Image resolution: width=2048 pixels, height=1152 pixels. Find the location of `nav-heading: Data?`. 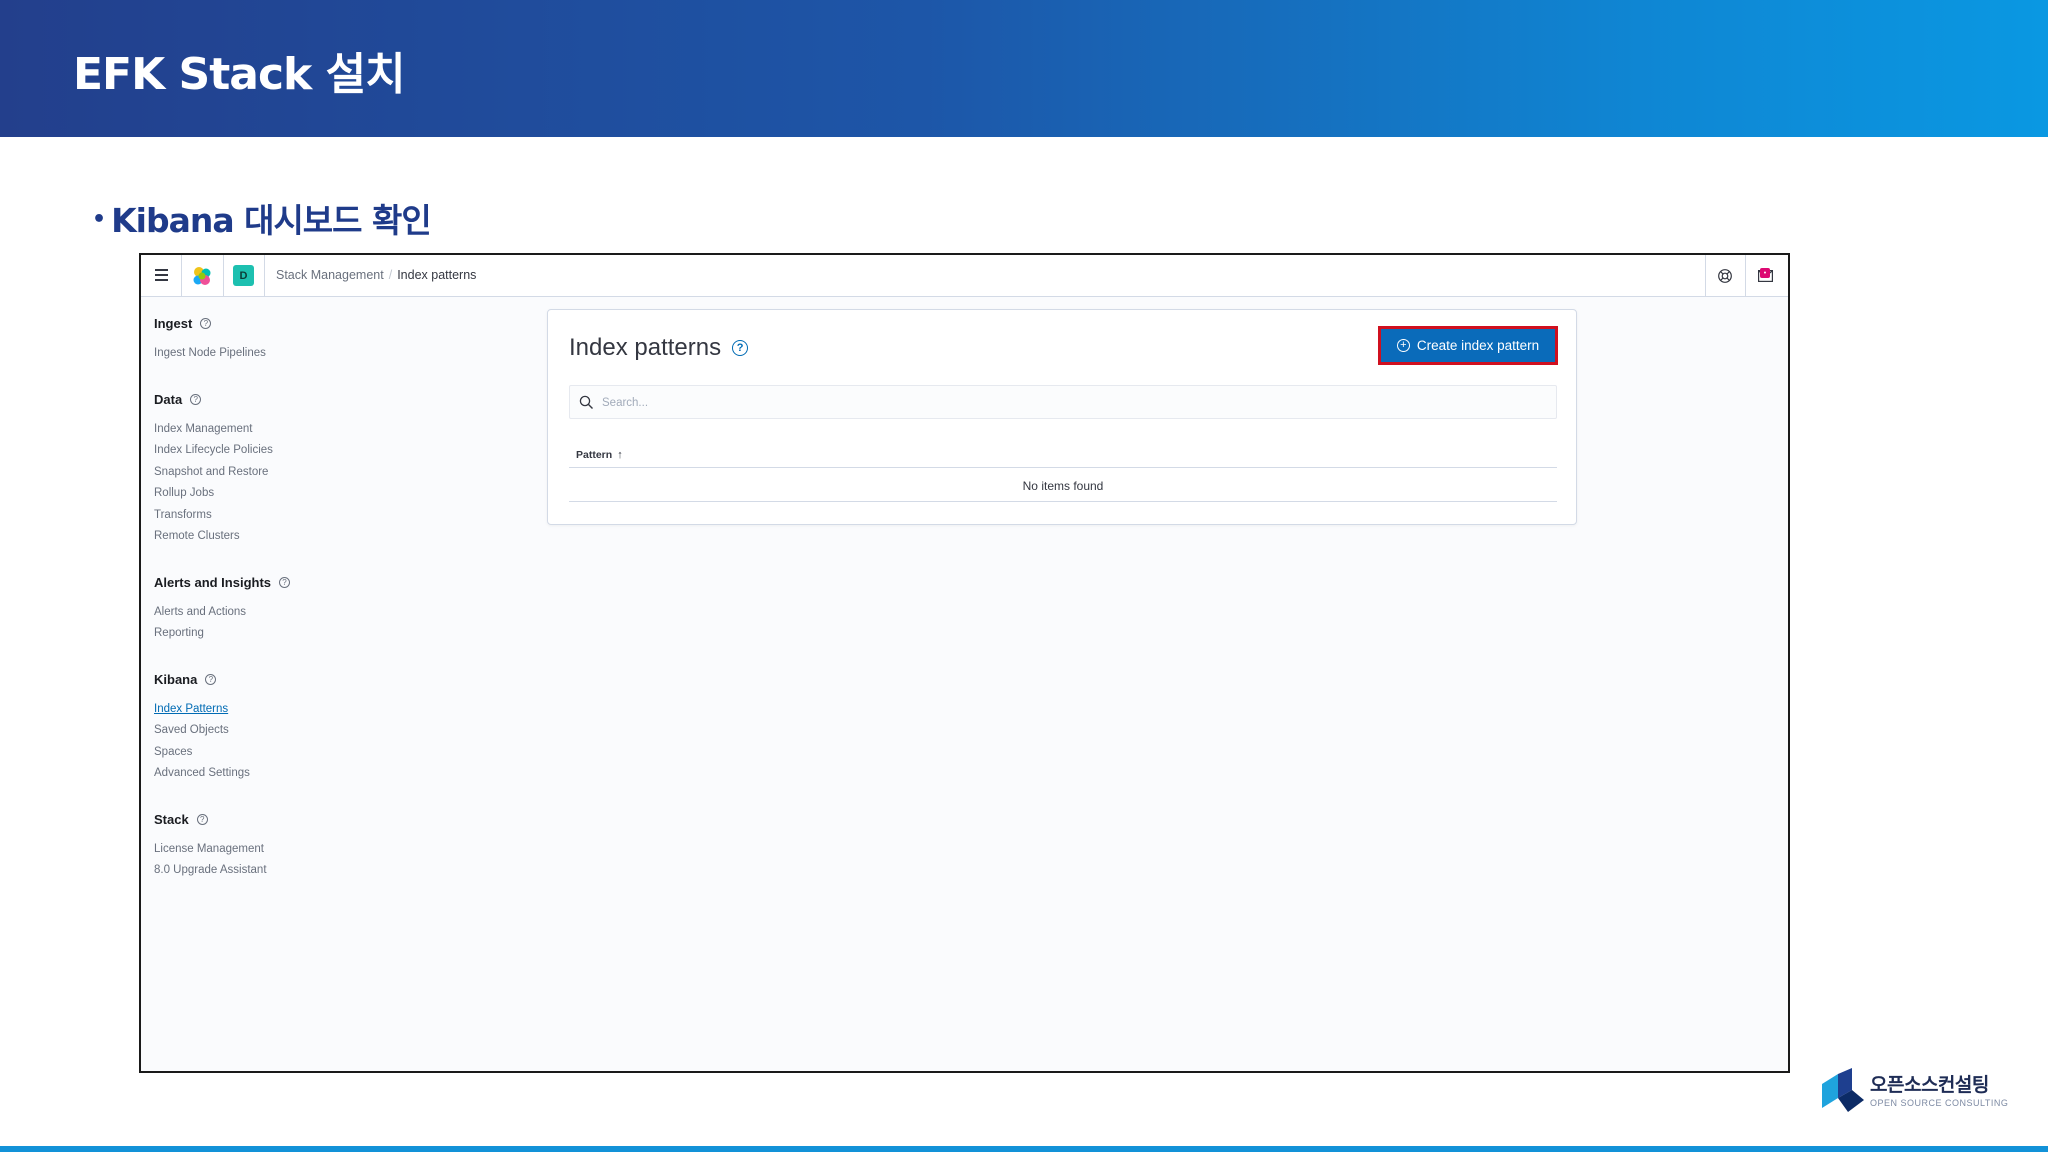

nav-heading: Data? is located at coordinates (284, 399).